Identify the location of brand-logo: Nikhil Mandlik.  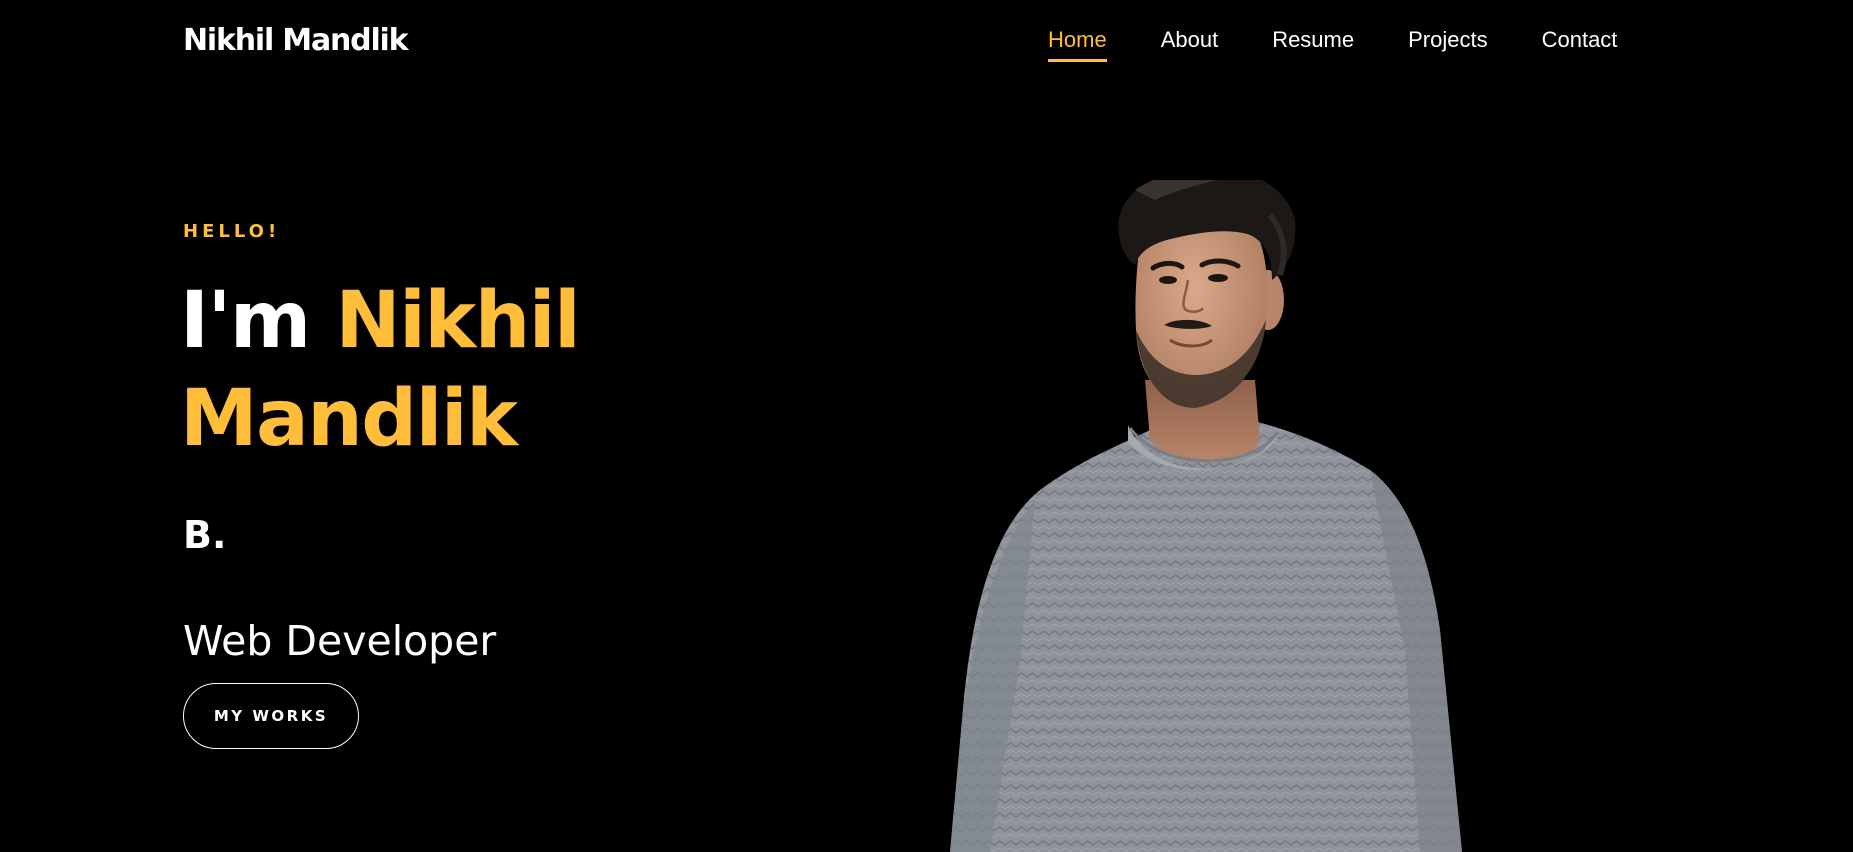
(296, 41).